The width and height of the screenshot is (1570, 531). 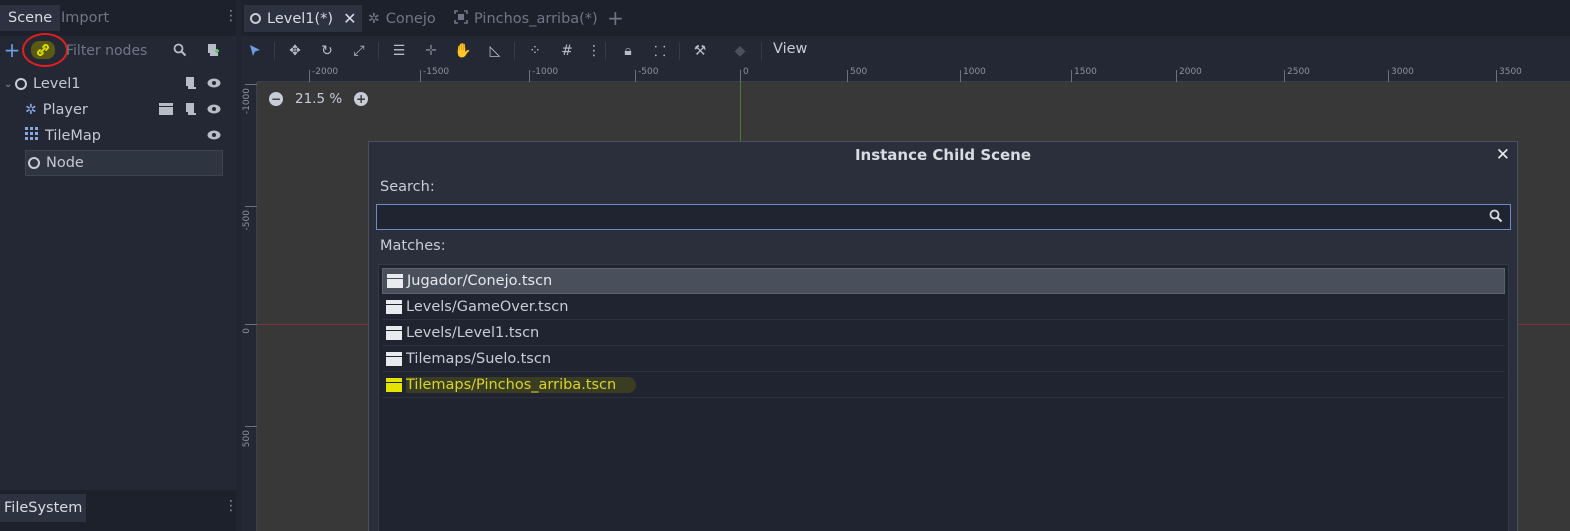 I want to click on dialog-title: Instance Child Scene, so click(x=943, y=155).